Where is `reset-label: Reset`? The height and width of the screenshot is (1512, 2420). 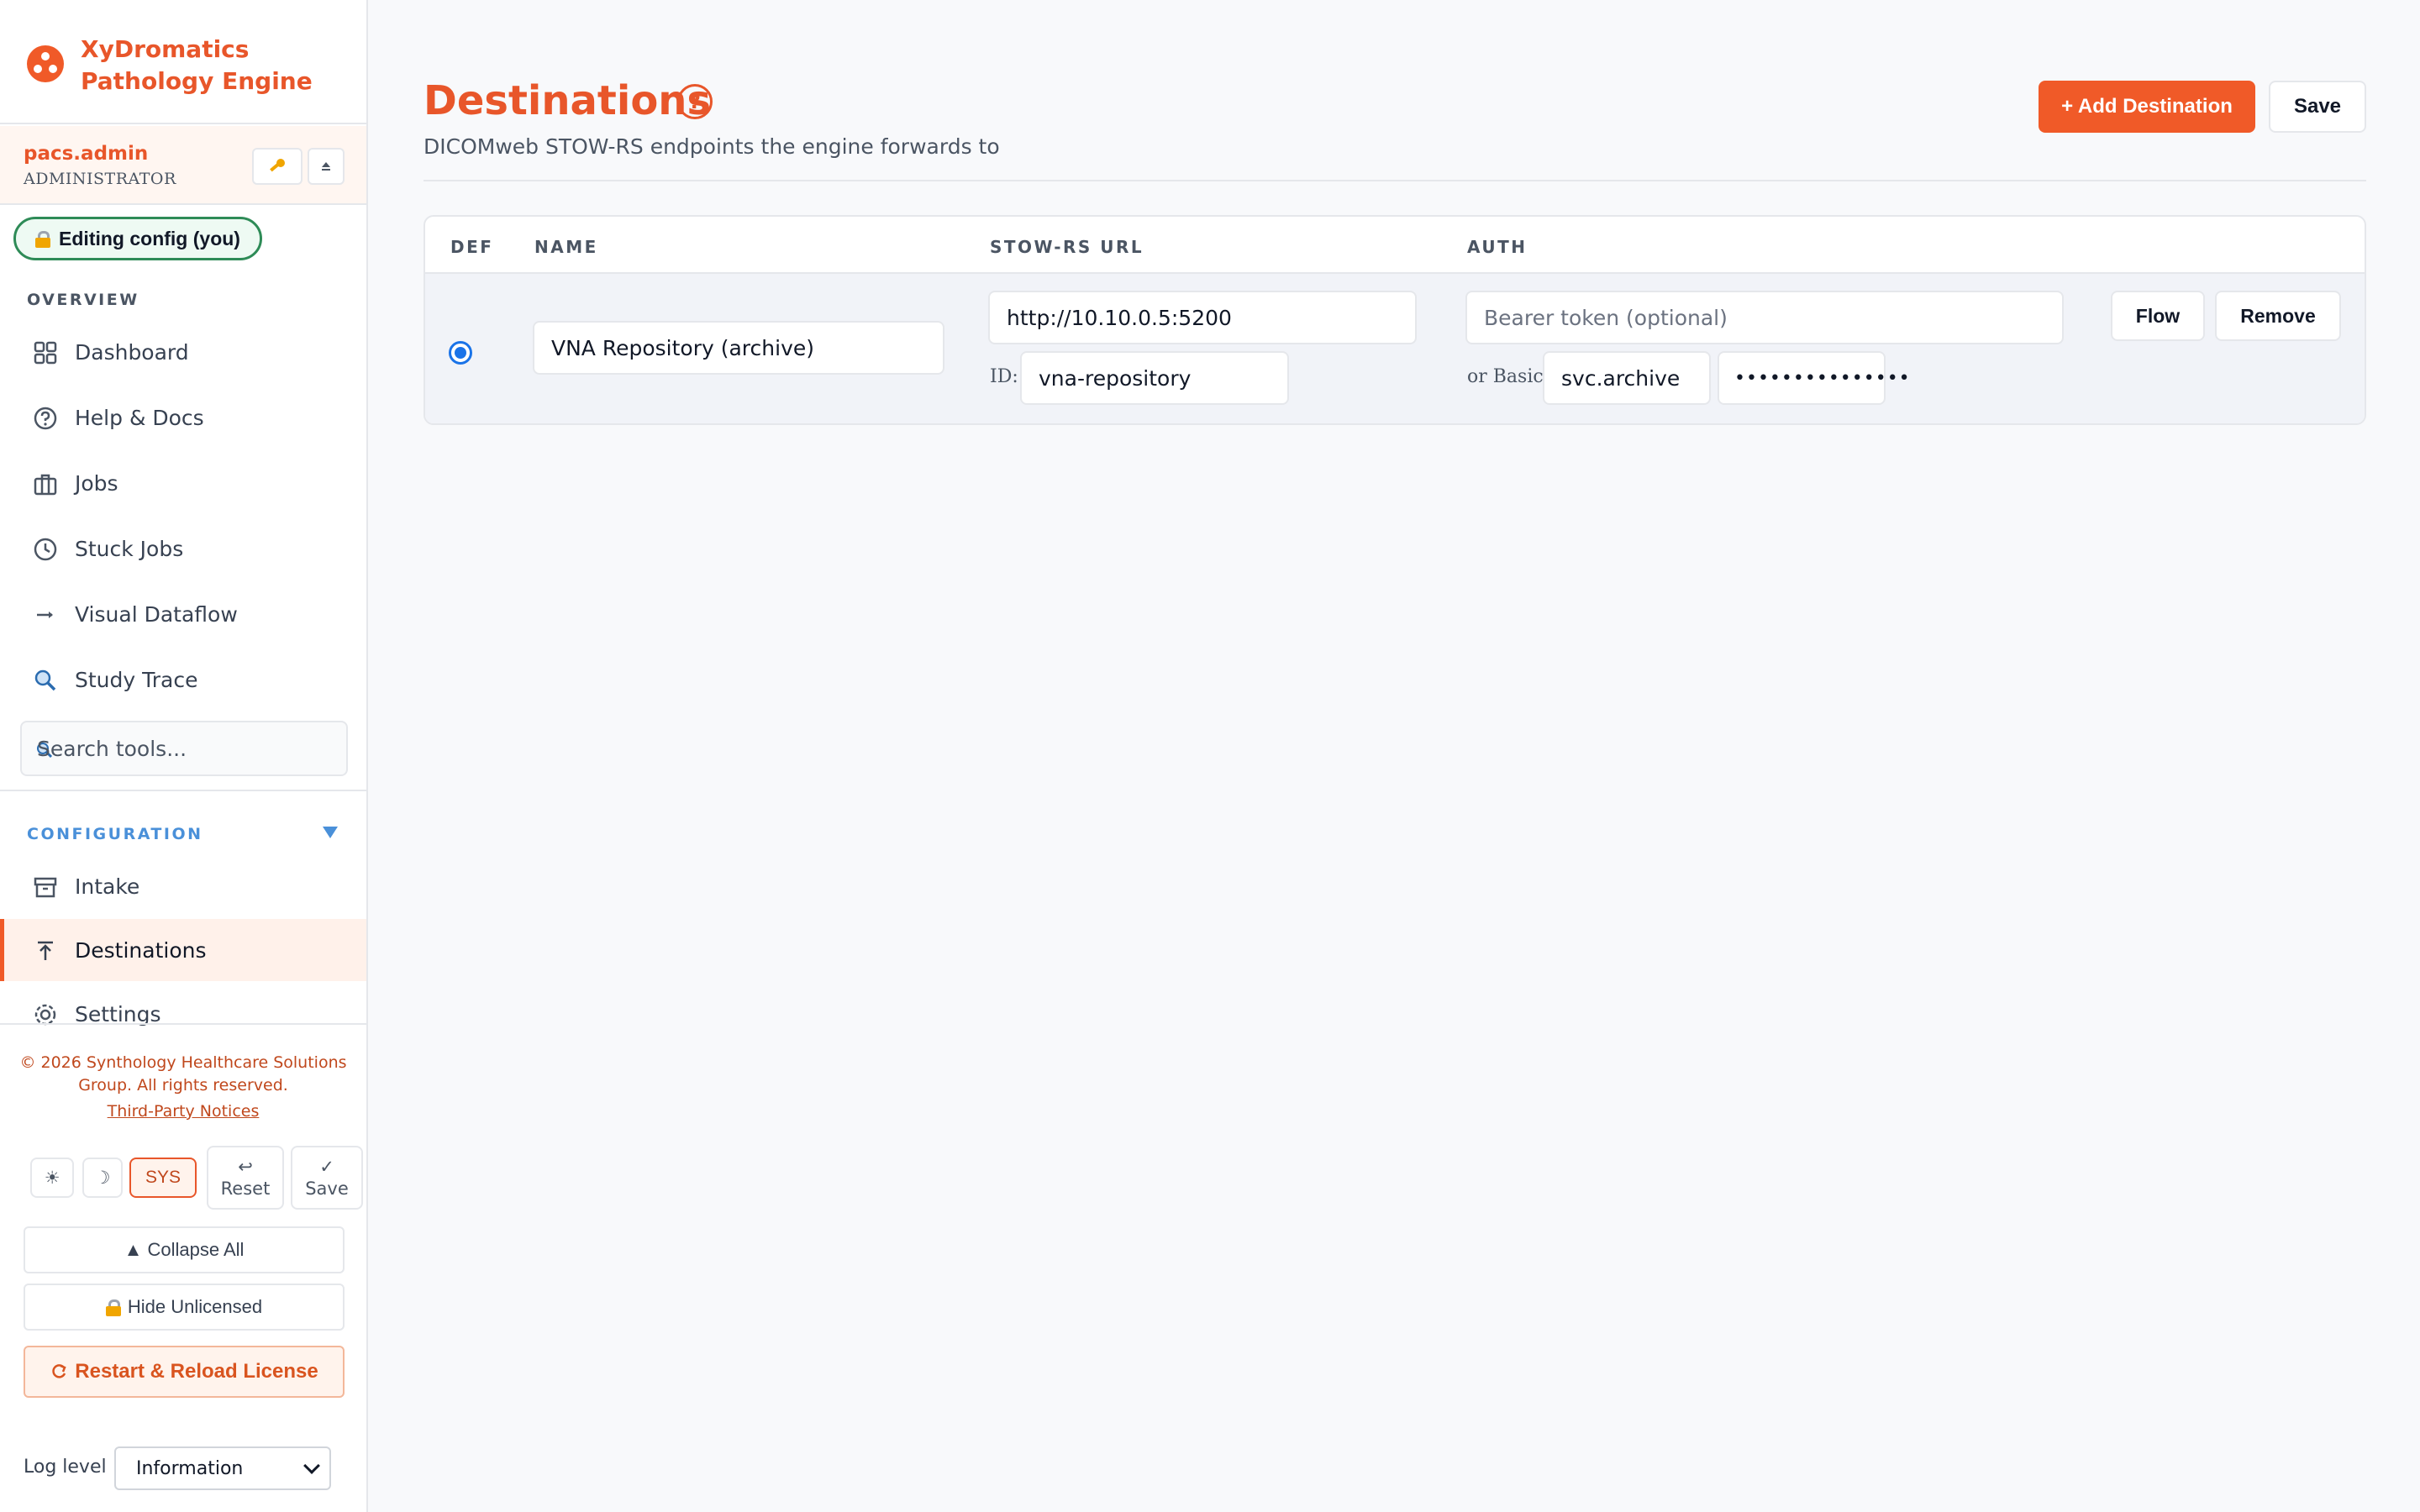 reset-label: Reset is located at coordinates (246, 1189).